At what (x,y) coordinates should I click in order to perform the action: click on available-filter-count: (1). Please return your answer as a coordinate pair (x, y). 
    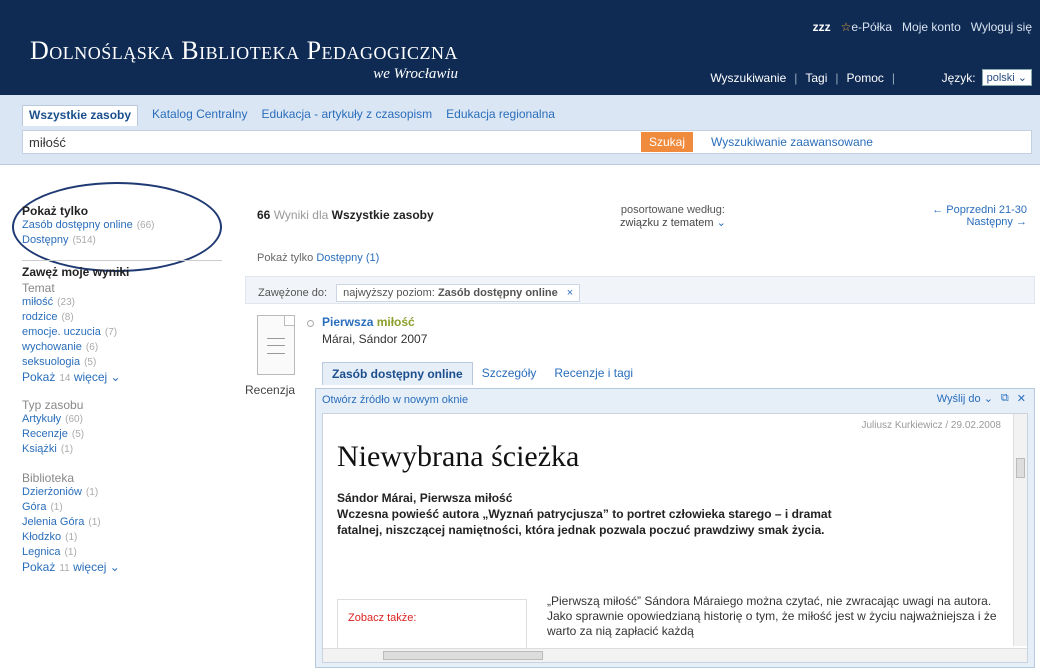
    Looking at the image, I should click on (372, 258).